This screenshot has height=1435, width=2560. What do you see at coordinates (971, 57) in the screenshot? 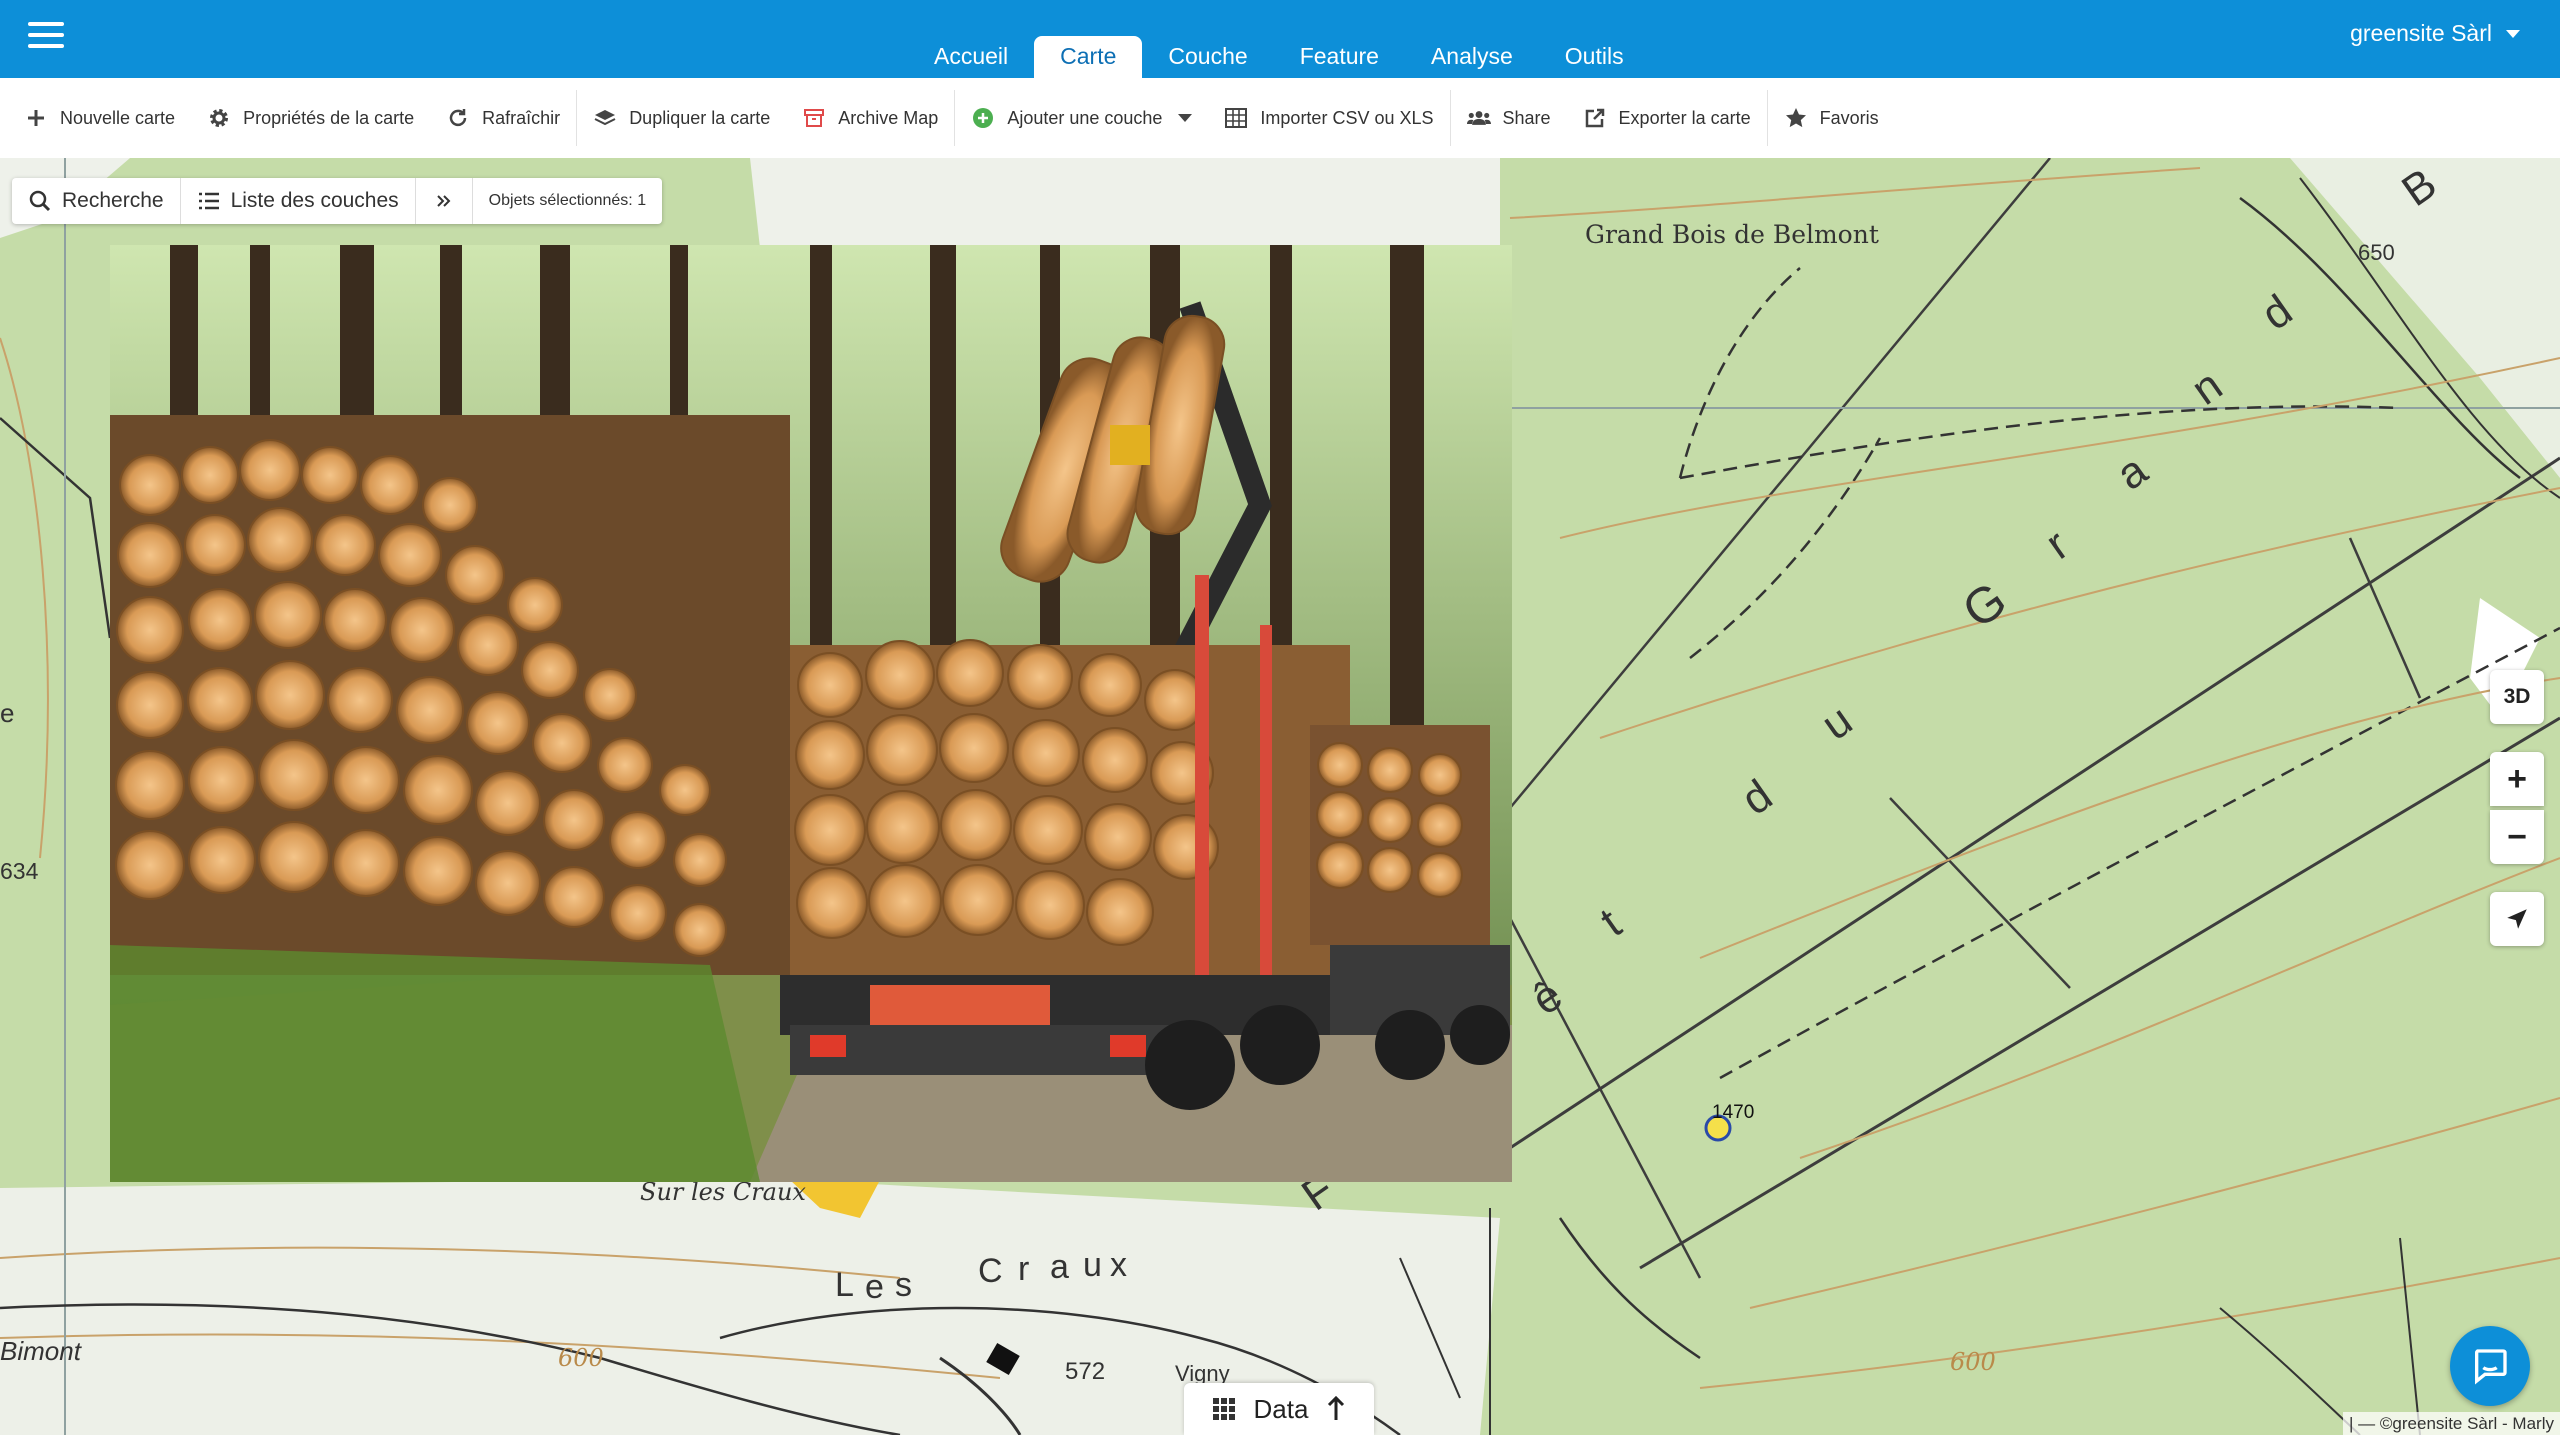
I see `tab-accueil: Accueil` at bounding box center [971, 57].